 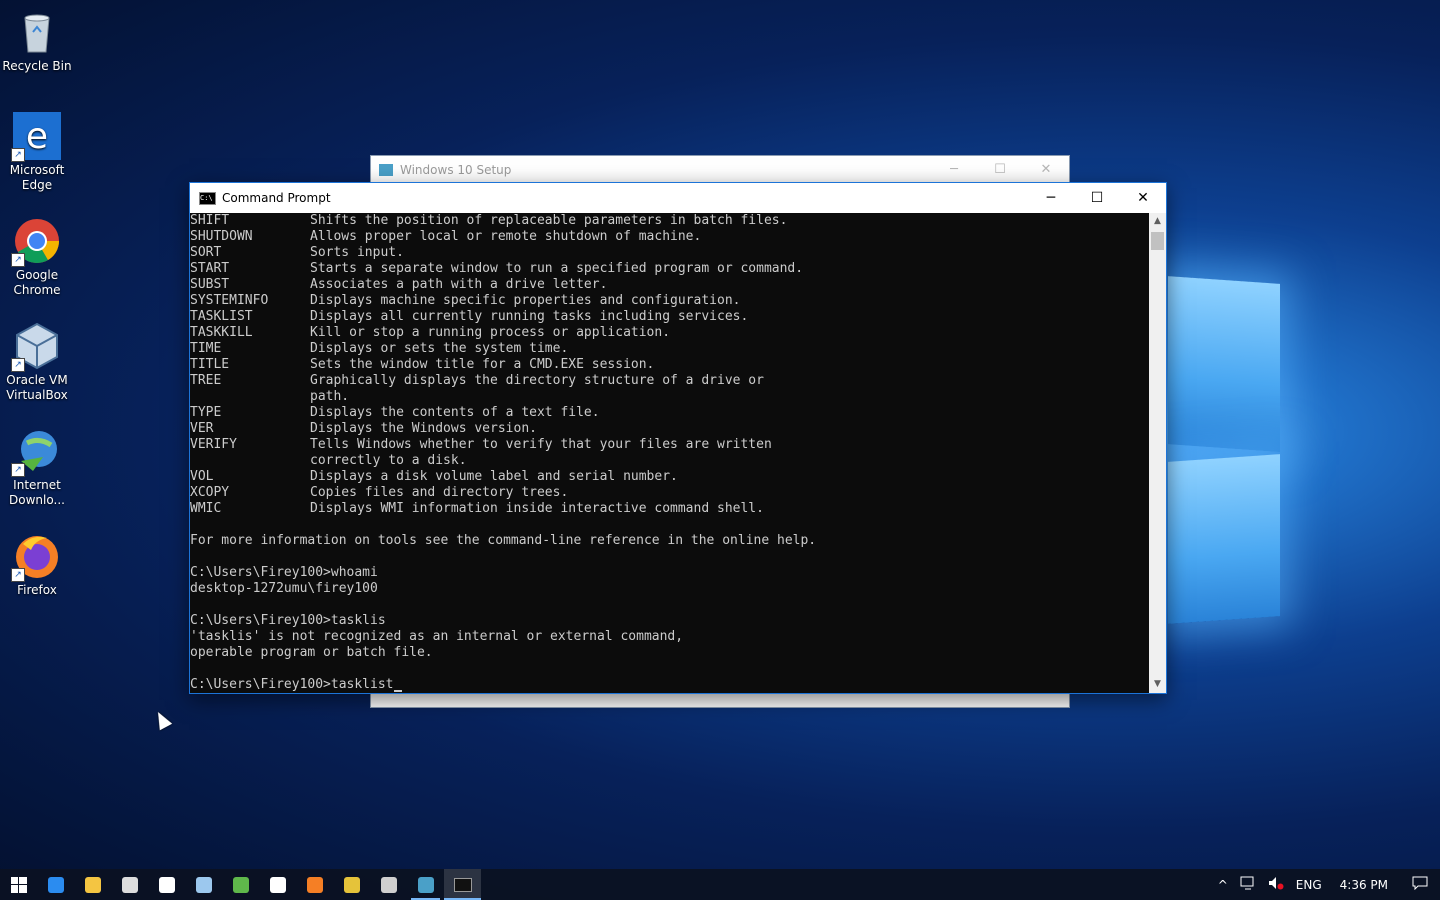 I want to click on taskbar-windows-setup-button, so click(x=425, y=884).